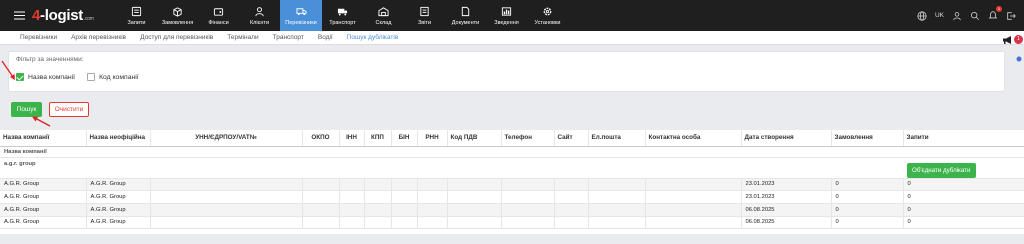  I want to click on requests-icon, so click(136, 11).